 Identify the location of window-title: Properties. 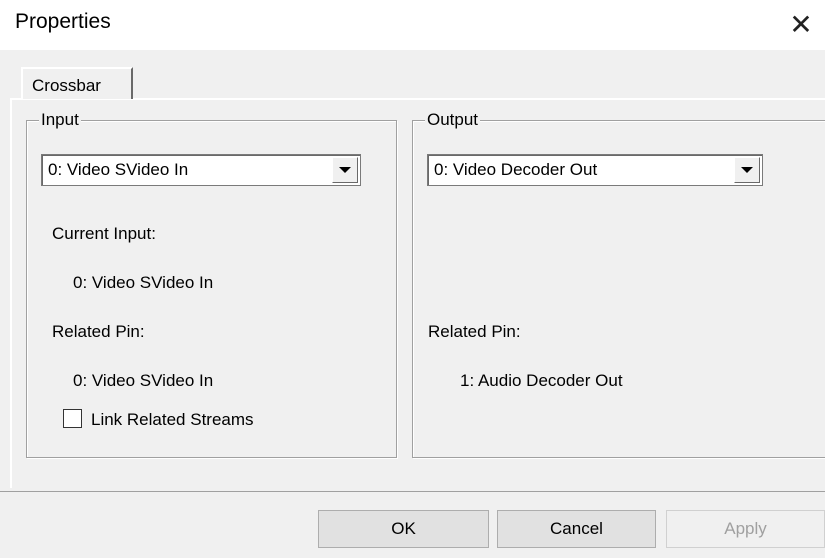
(63, 21).